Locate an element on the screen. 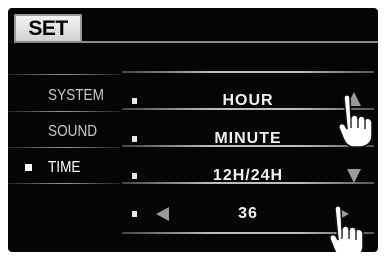  setting-row-value: 12H/24H is located at coordinates (248, 175).